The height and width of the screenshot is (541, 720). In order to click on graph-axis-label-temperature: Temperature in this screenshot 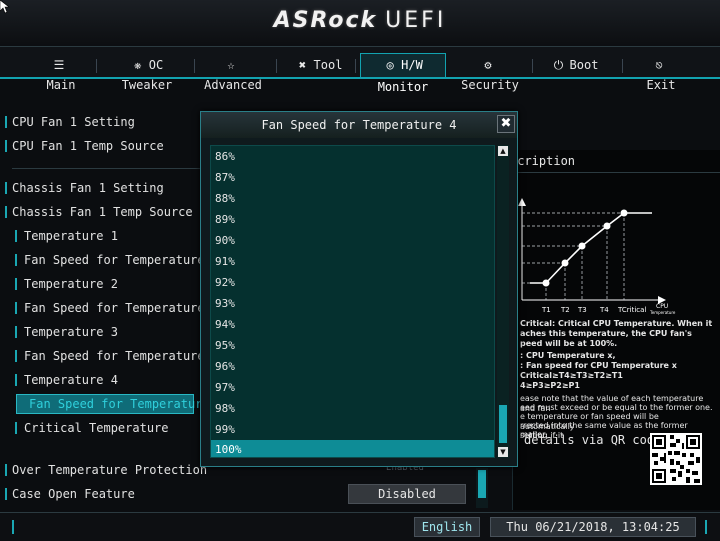, I will do `click(662, 312)`.